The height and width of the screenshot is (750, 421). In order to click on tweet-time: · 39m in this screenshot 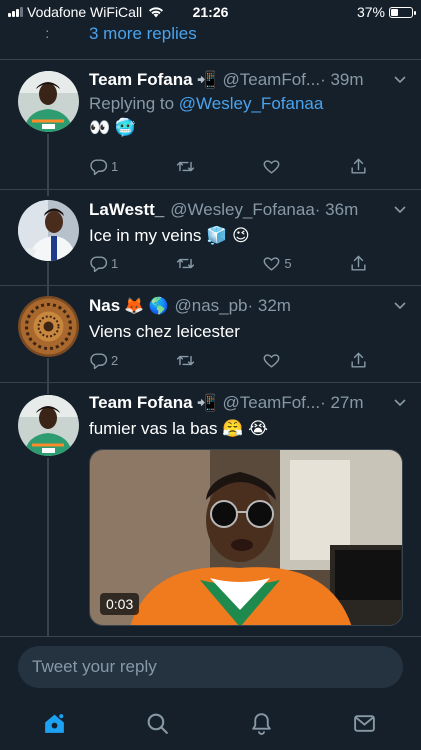, I will do `click(342, 79)`.